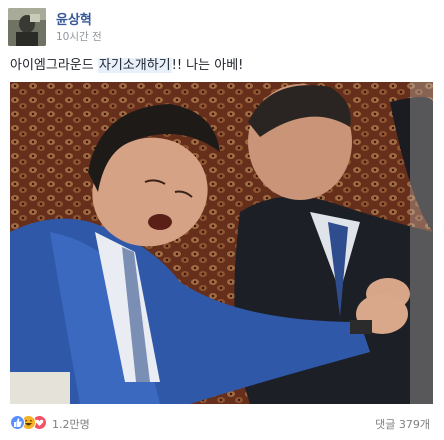 The height and width of the screenshot is (440, 444). What do you see at coordinates (79, 36) in the screenshot?
I see `post-timestamp: 10시간 전` at bounding box center [79, 36].